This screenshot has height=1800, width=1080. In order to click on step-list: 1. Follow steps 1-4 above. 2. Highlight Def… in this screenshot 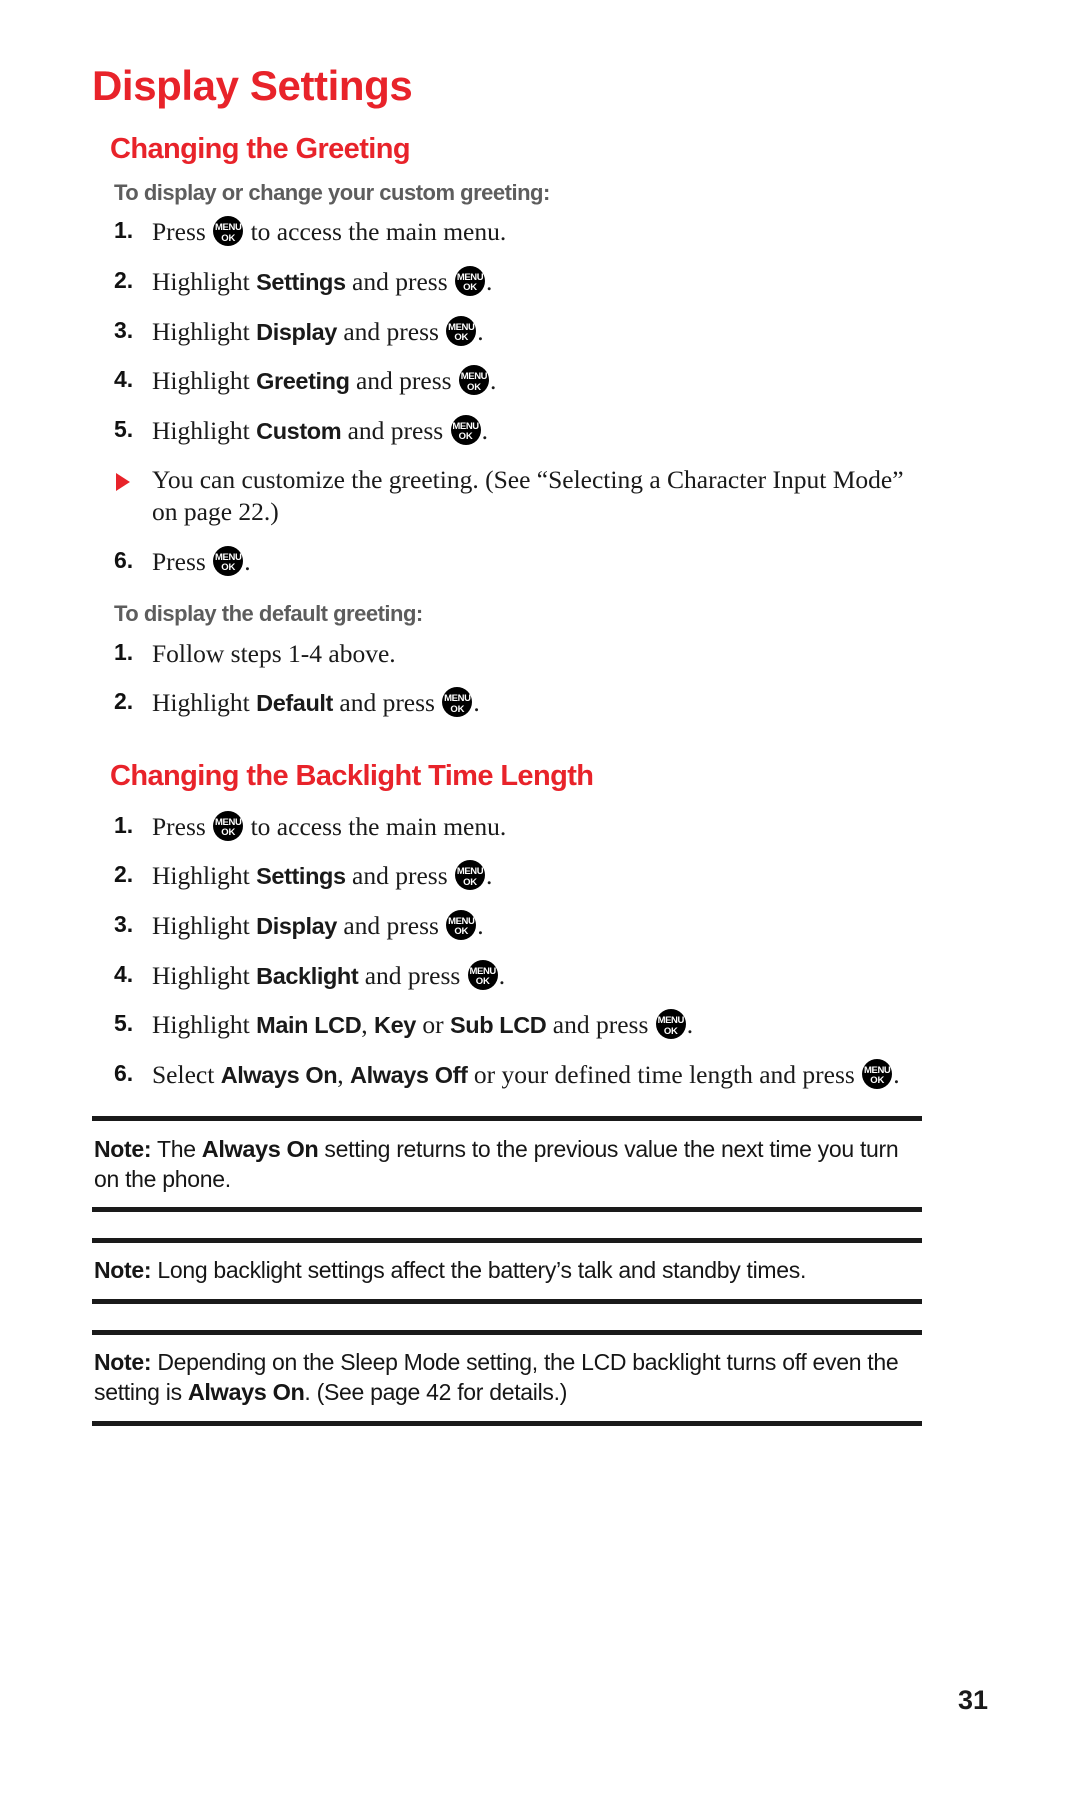, I will do `click(507, 678)`.